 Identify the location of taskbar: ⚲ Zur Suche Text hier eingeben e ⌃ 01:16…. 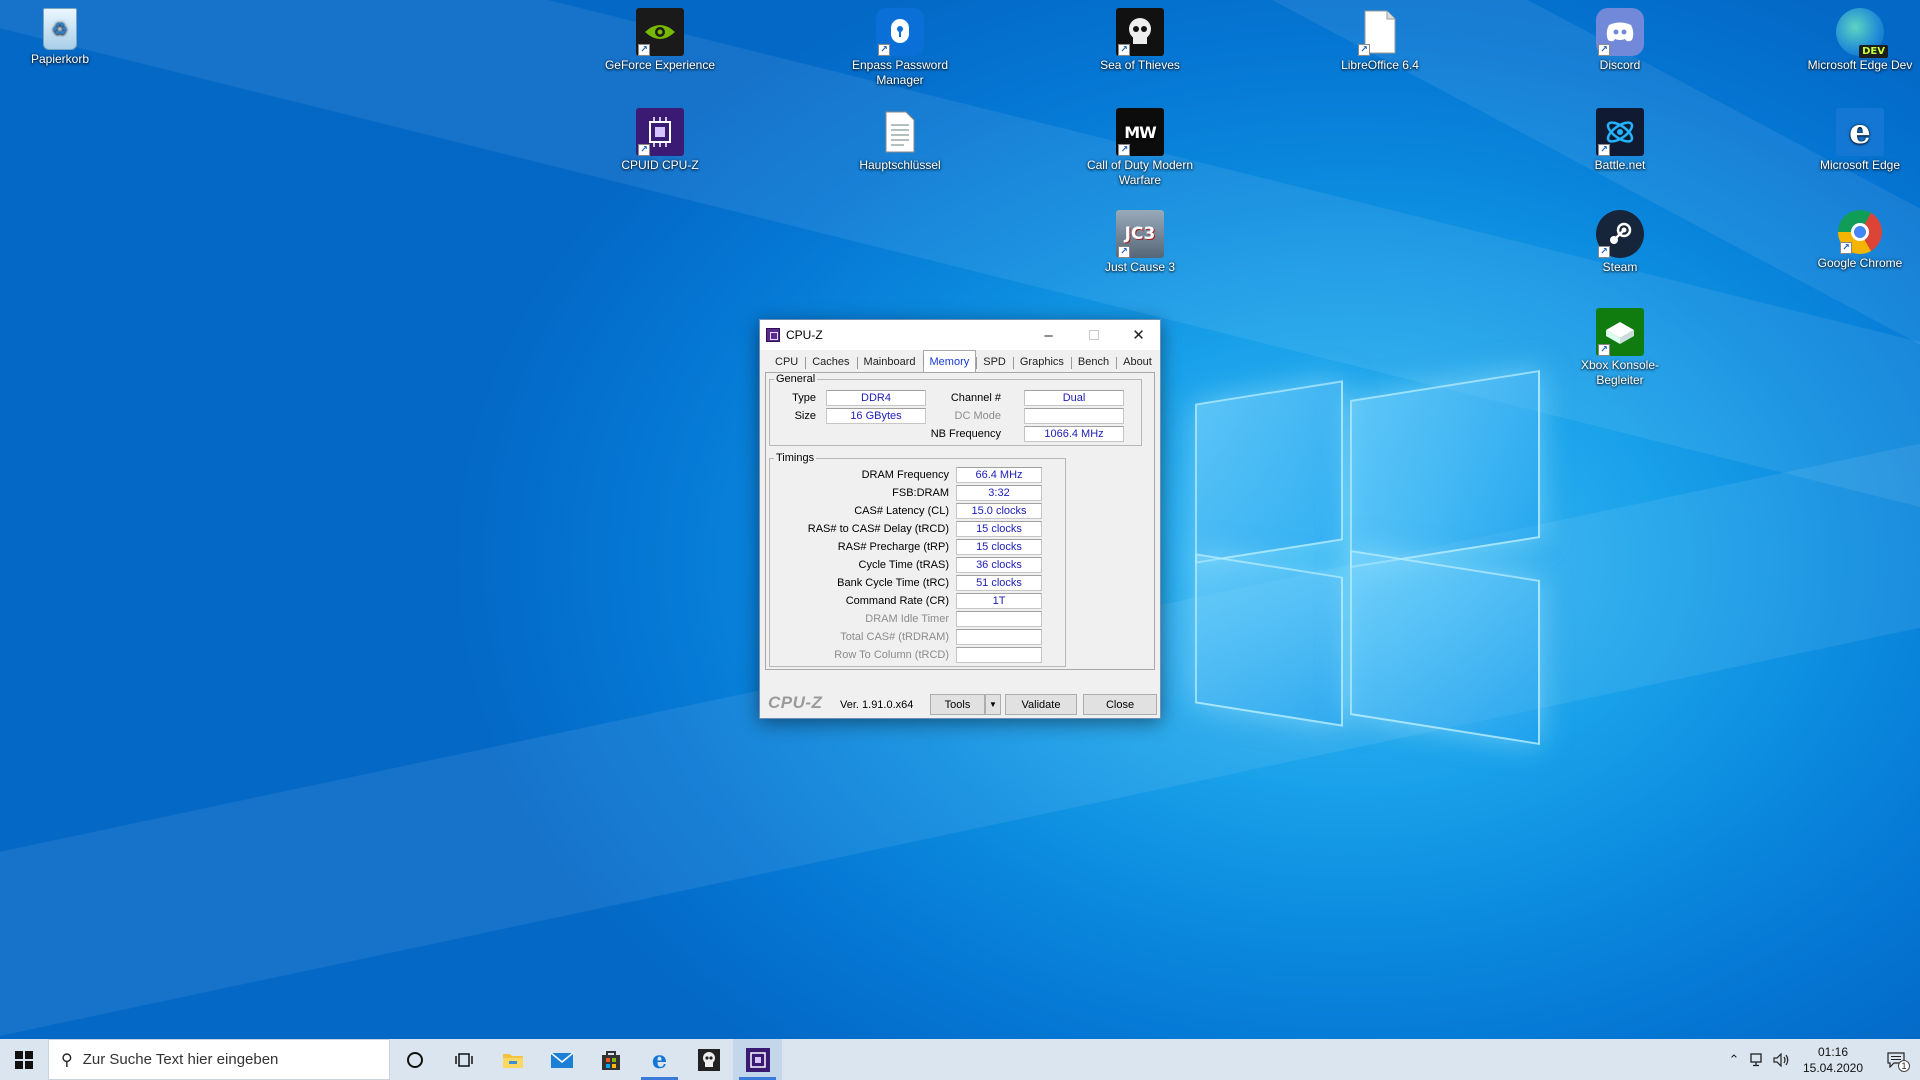
(960, 1059).